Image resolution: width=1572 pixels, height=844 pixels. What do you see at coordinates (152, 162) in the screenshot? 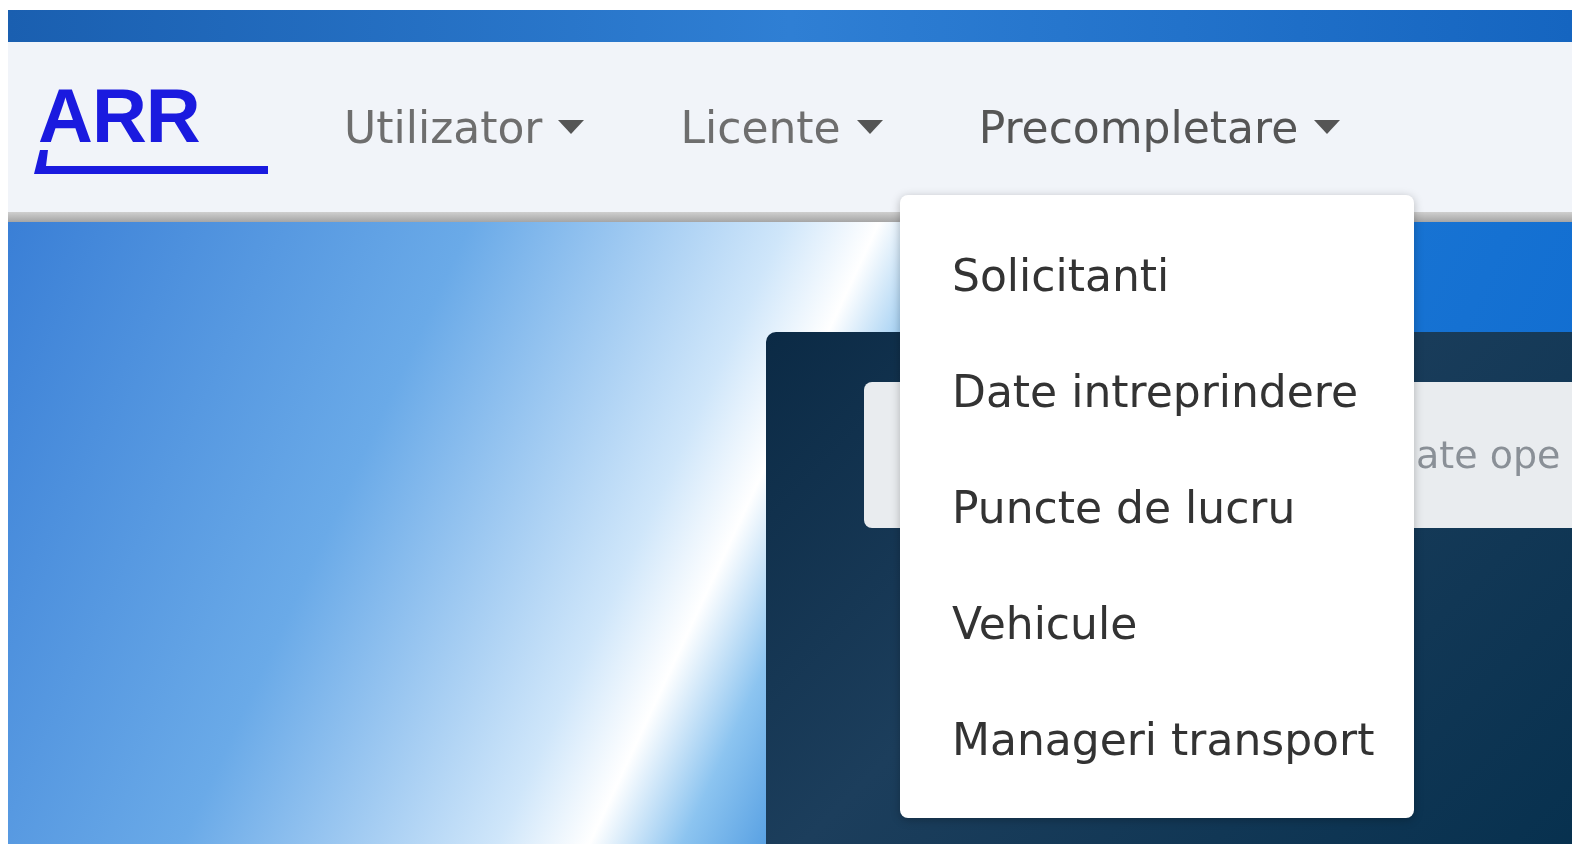
I see `logo-swoosh-icon` at bounding box center [152, 162].